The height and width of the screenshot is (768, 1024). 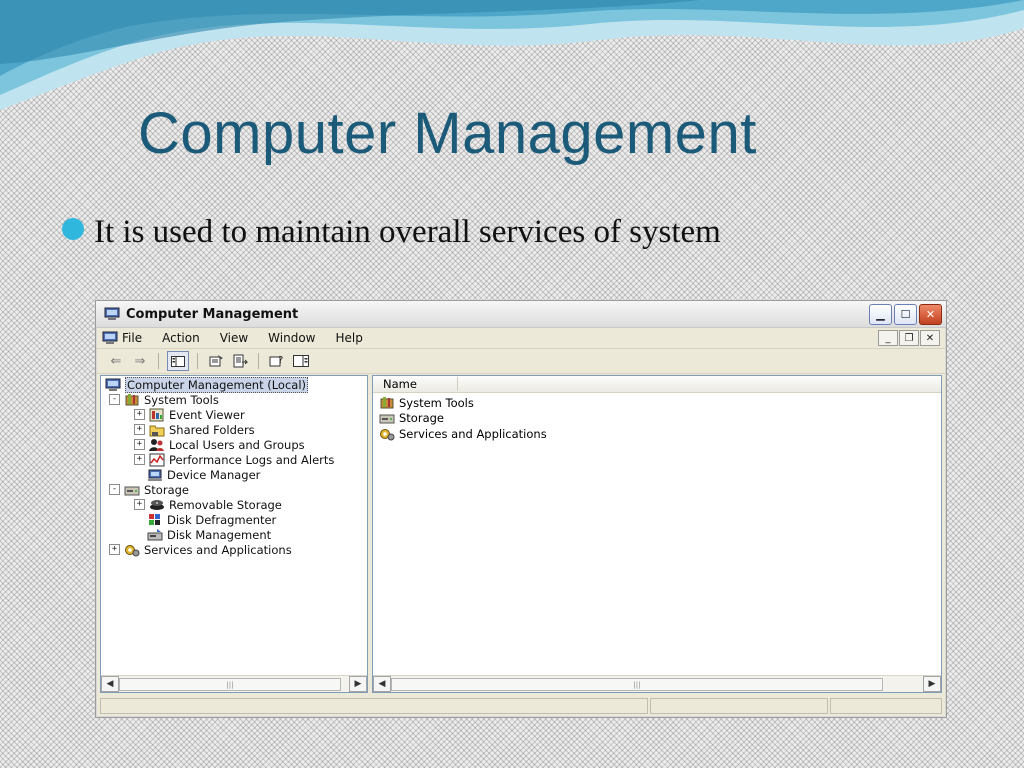 I want to click on status-panel-middle, so click(x=739, y=706).